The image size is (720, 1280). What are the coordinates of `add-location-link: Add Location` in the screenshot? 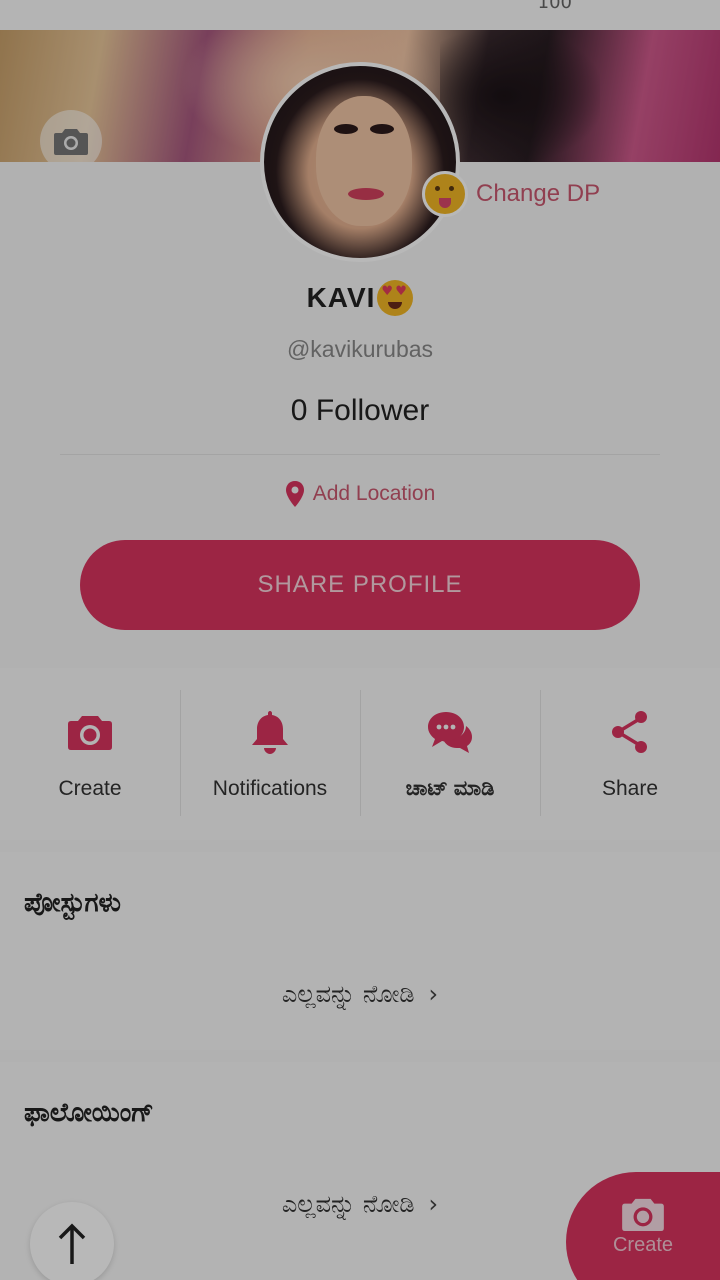 It's located at (360, 494).